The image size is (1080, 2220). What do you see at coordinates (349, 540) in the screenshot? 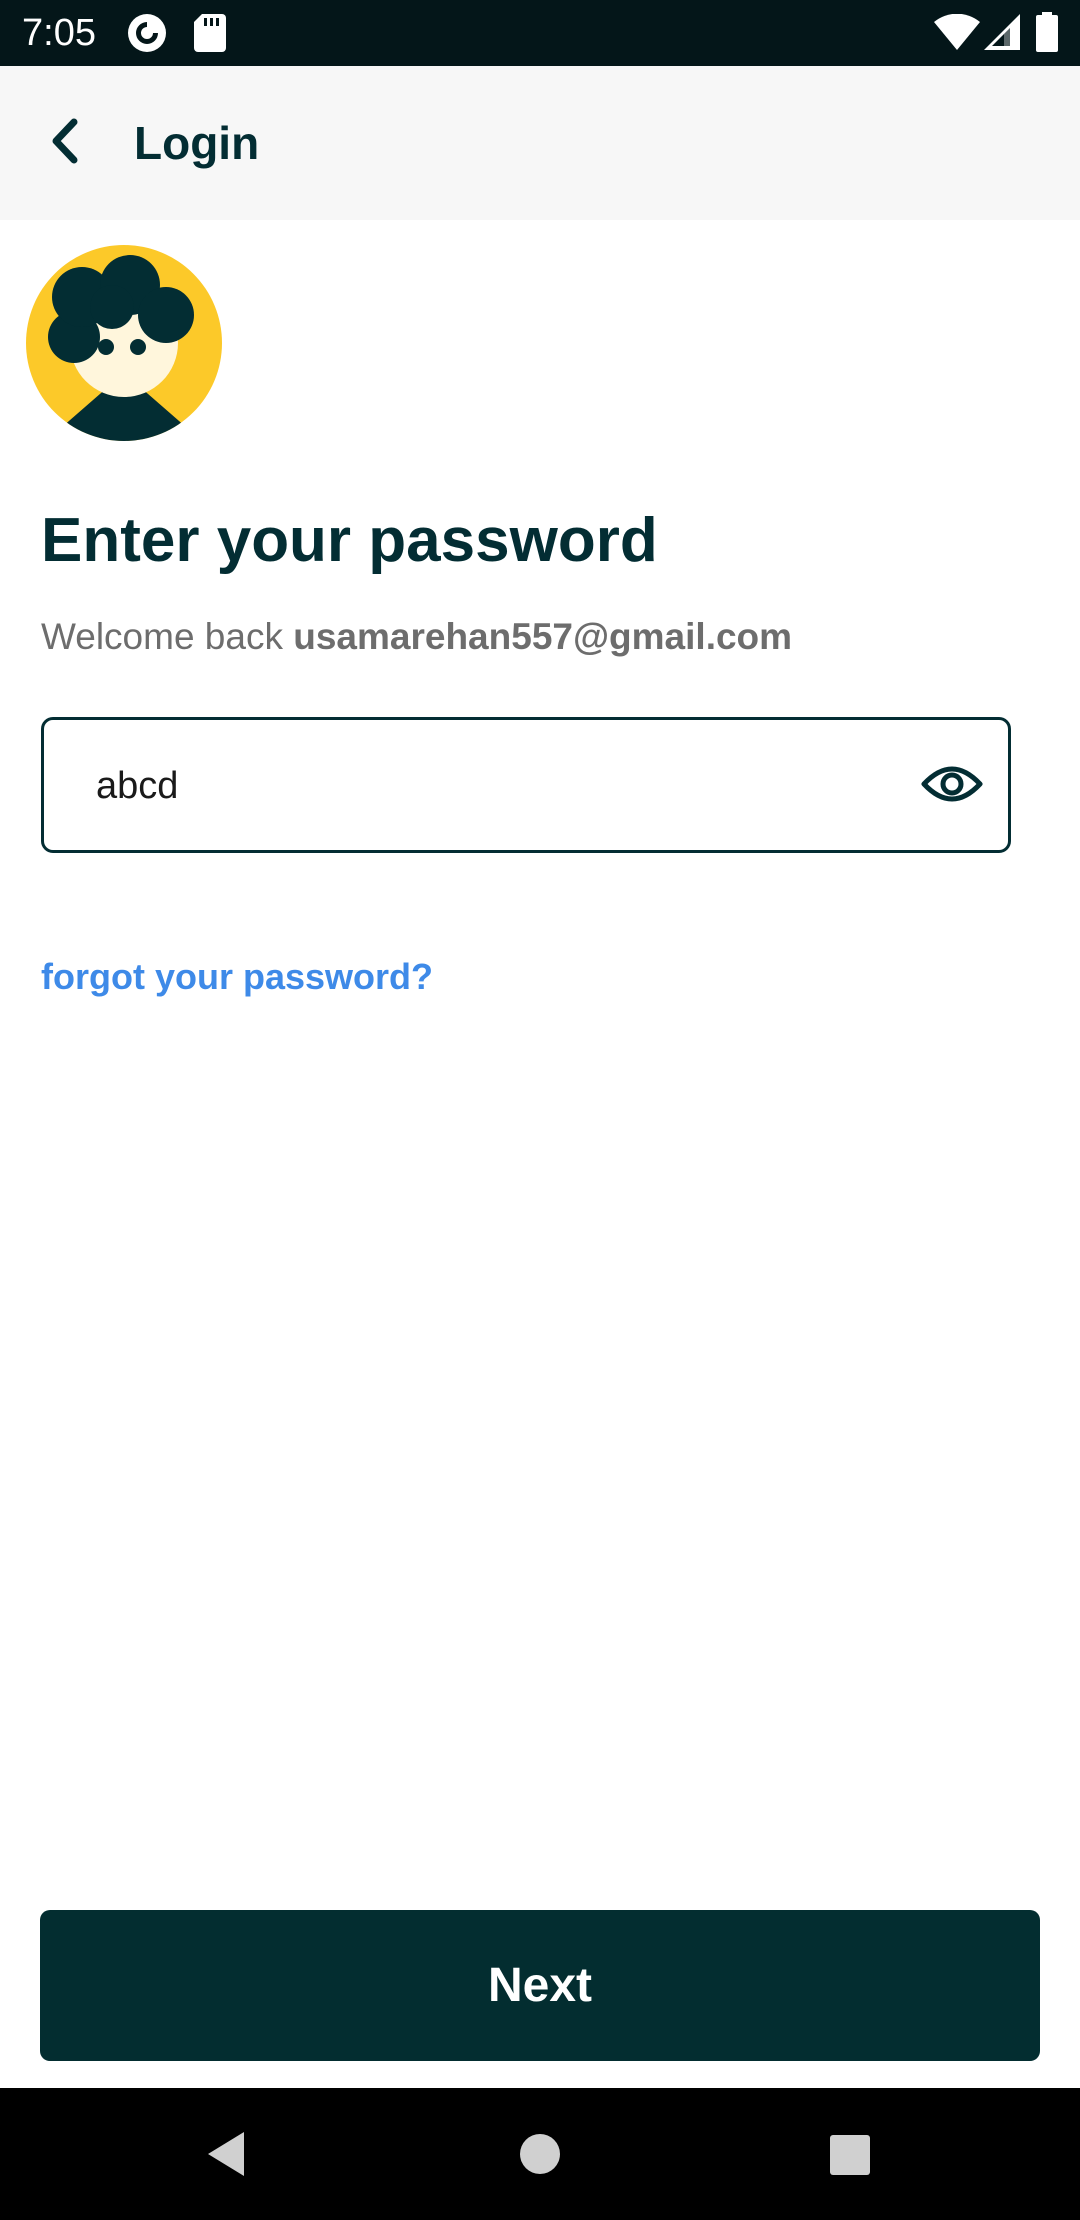
I see `page-title: Enter your password` at bounding box center [349, 540].